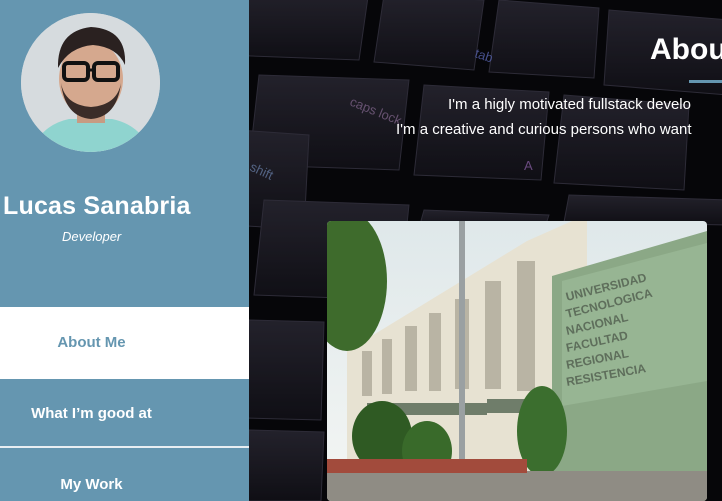  What do you see at coordinates (124, 474) in the screenshot?
I see `nav-item-my-work: My Work` at bounding box center [124, 474].